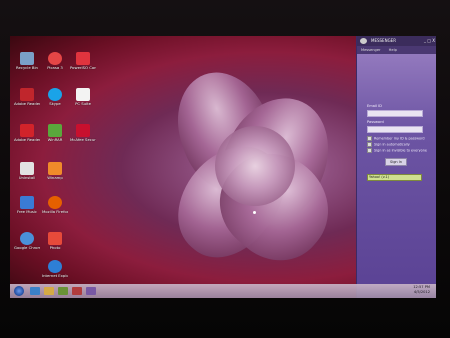 The height and width of the screenshot is (338, 450). I want to click on password-field, so click(395, 129).